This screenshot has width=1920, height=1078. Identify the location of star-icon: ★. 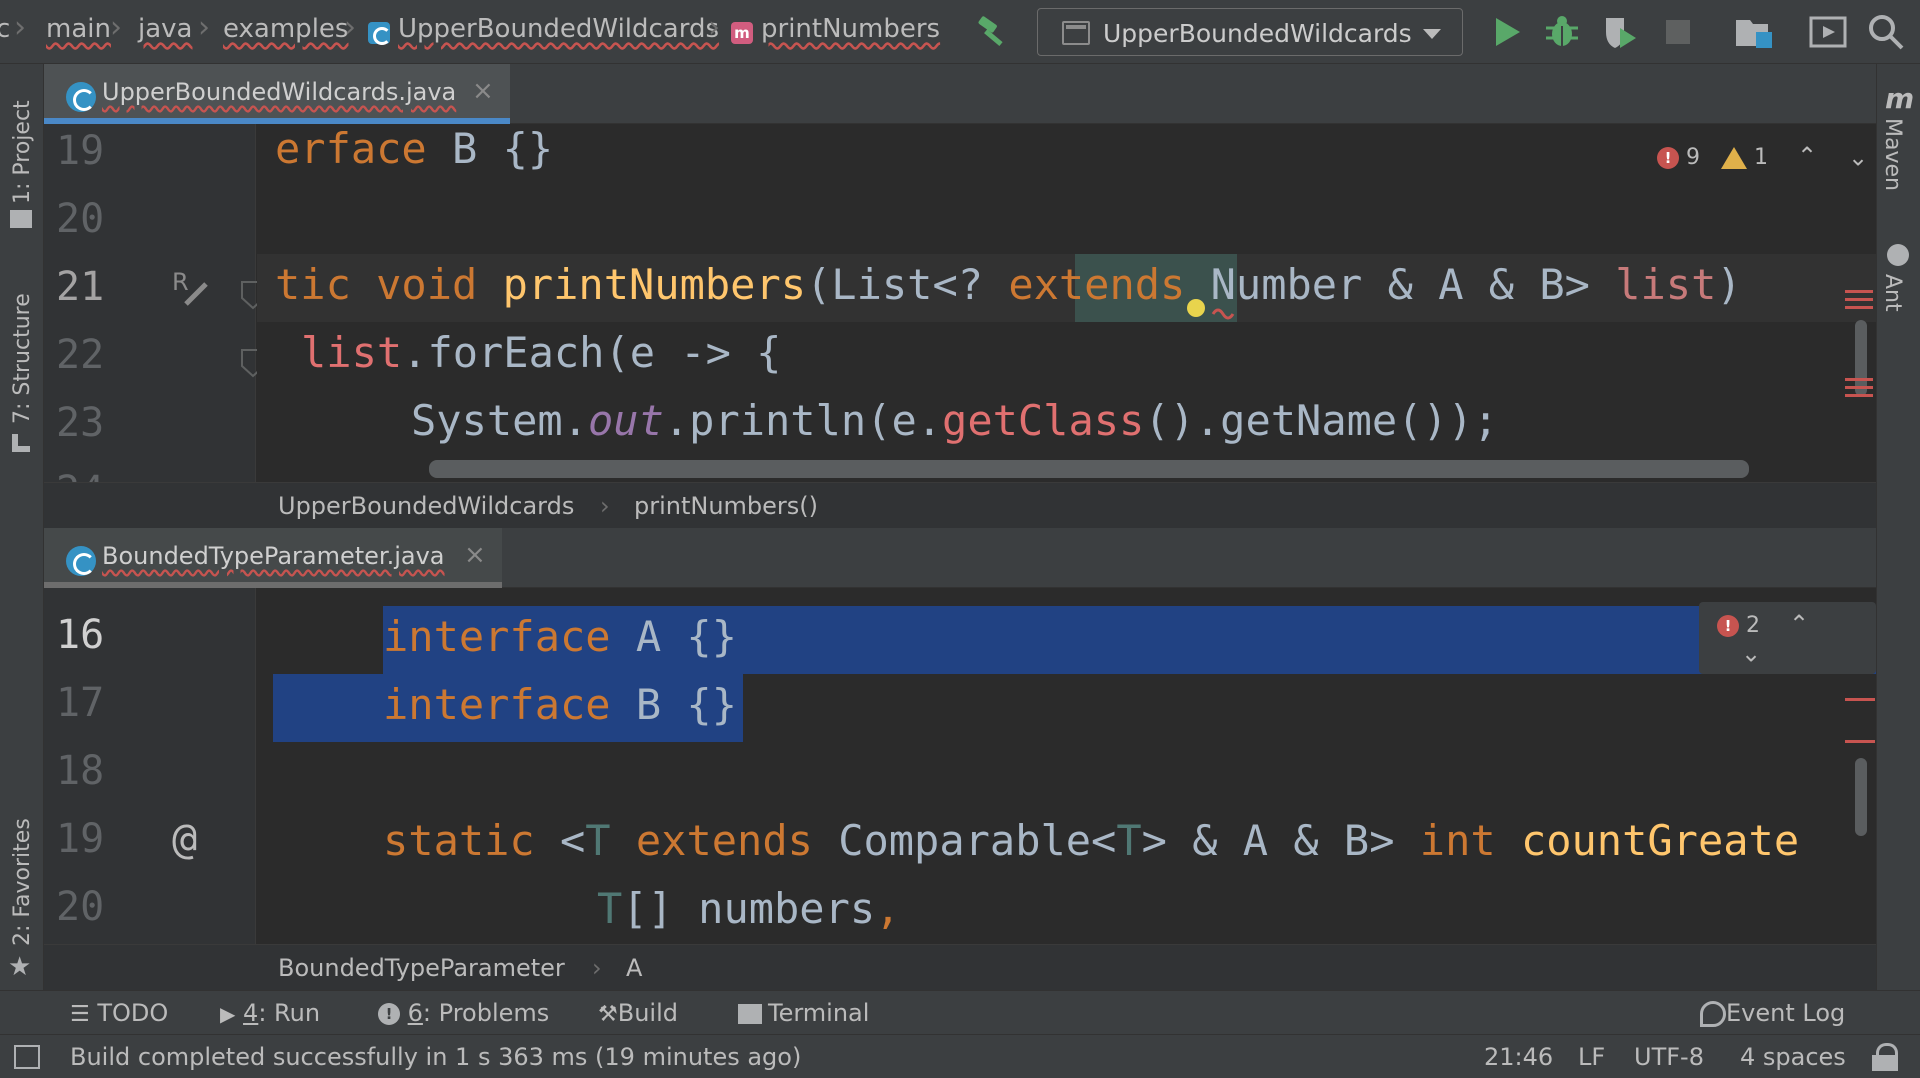
(20, 967).